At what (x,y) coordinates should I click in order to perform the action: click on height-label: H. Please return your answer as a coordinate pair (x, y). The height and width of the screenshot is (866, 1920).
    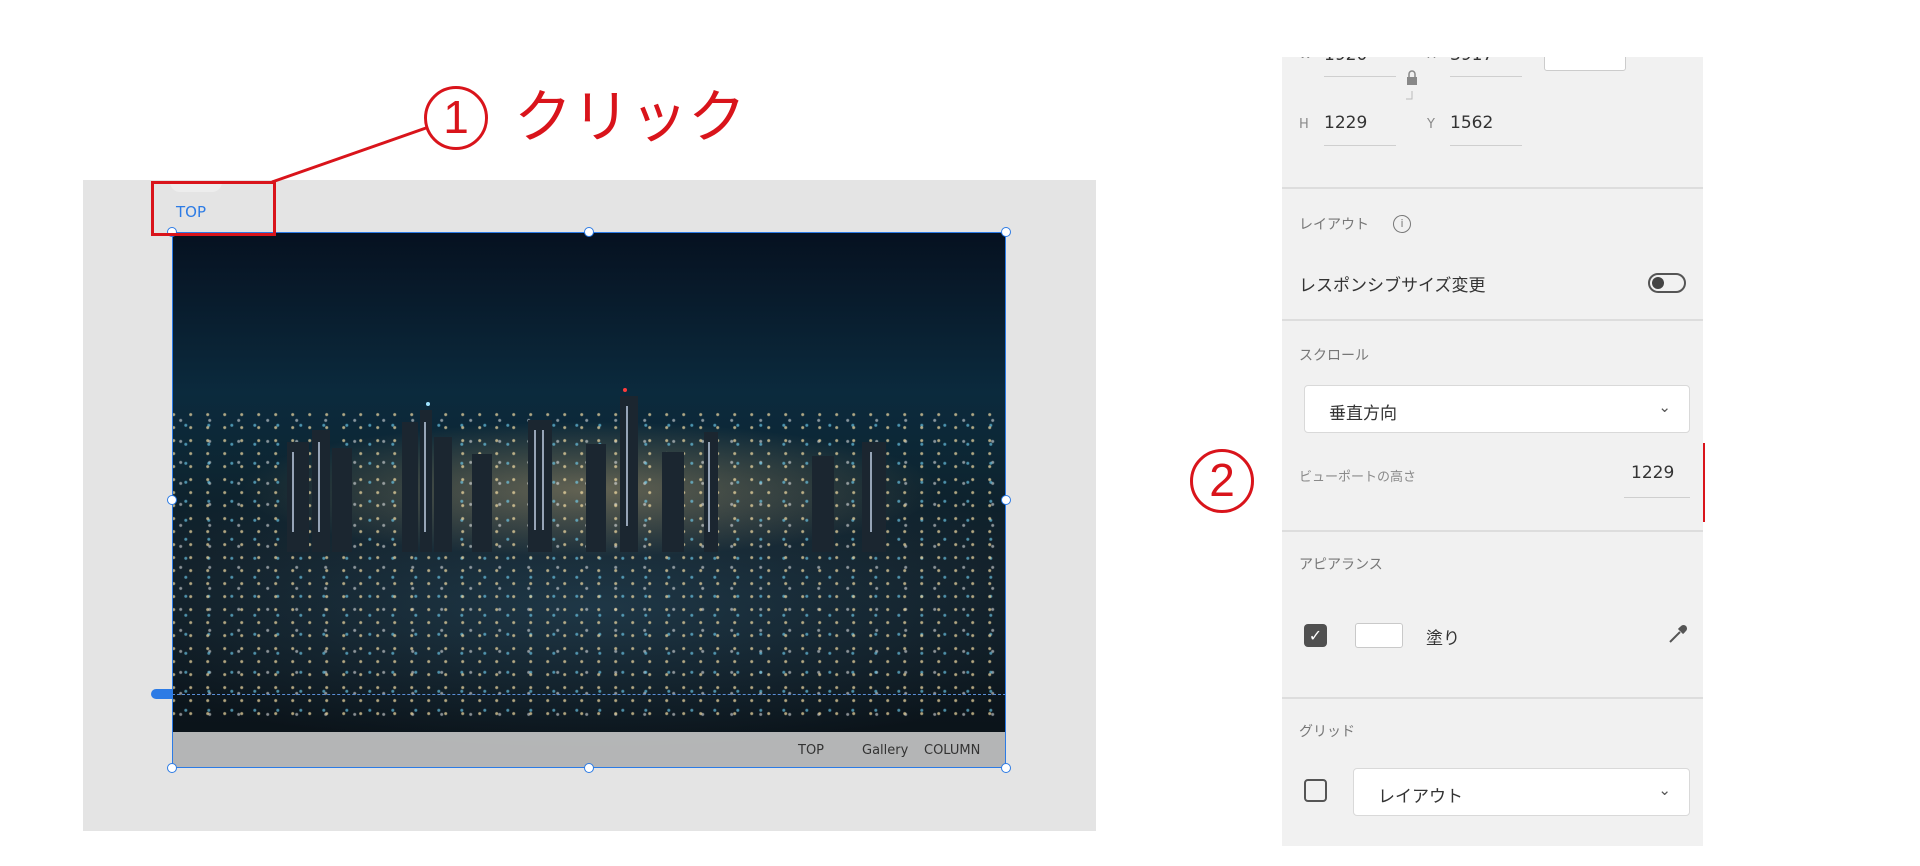
    Looking at the image, I should click on (1304, 124).